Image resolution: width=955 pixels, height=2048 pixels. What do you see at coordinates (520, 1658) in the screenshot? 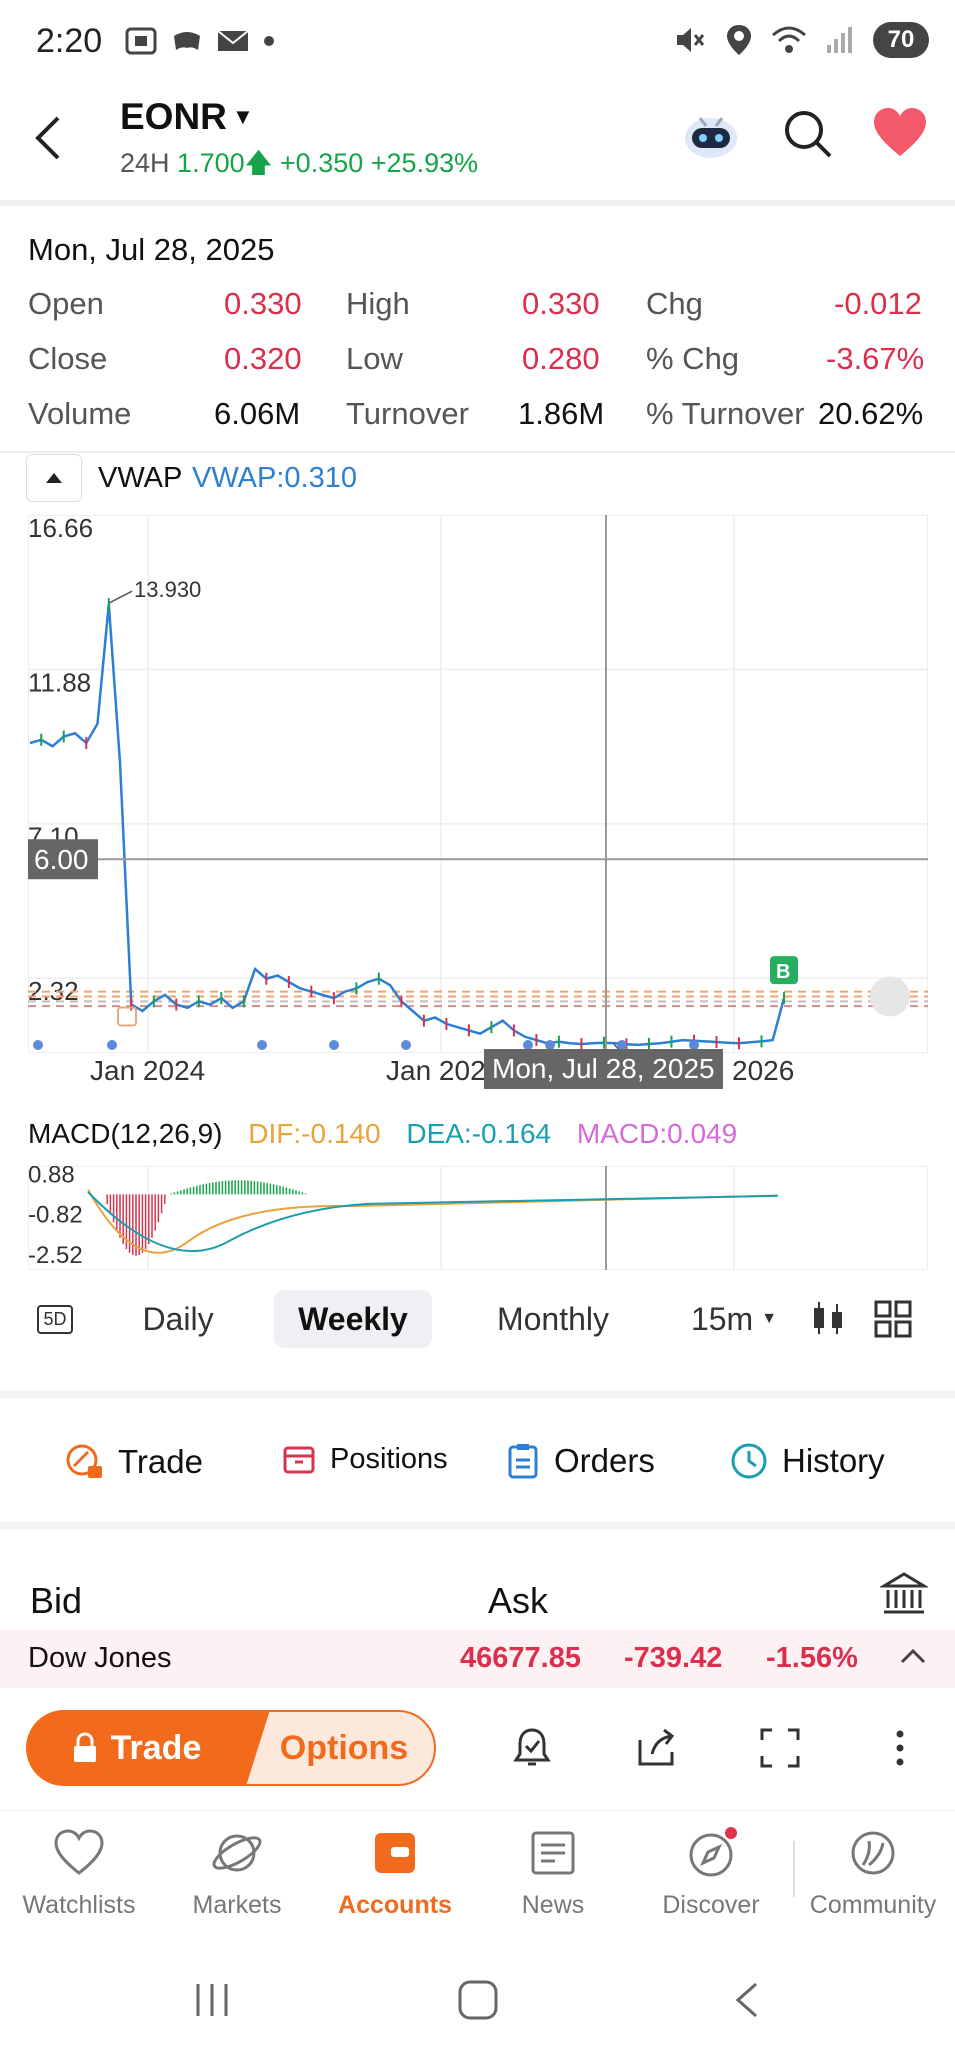
I see `index-value: 46677.85` at bounding box center [520, 1658].